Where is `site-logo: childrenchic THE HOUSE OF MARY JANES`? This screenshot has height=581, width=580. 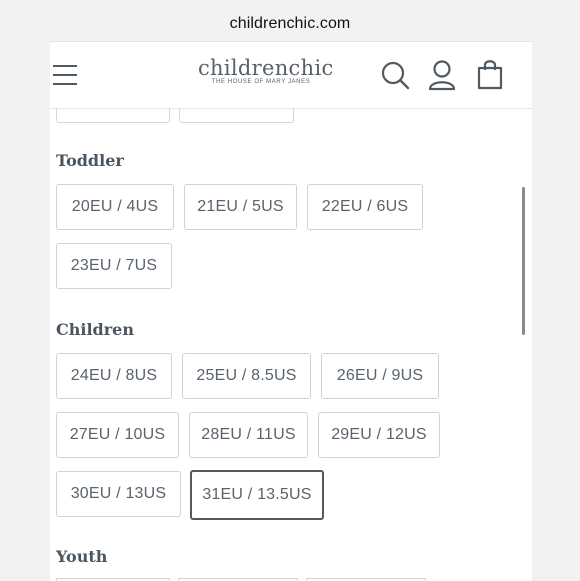 site-logo: childrenchic THE HOUSE OF MARY JANES is located at coordinates (266, 70).